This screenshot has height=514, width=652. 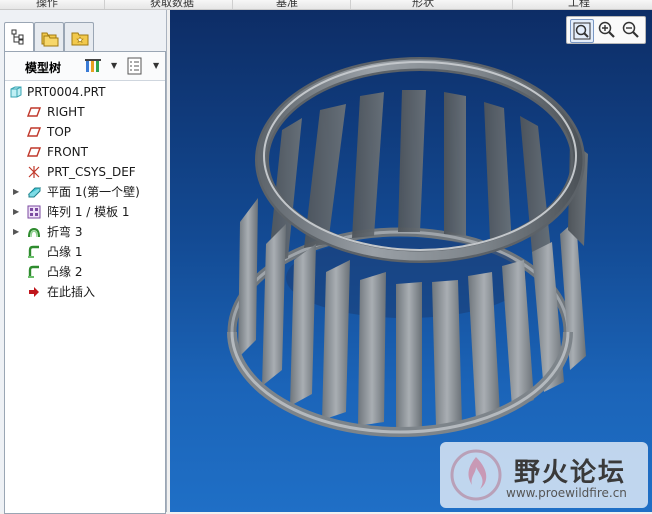 What do you see at coordinates (287, 4) in the screenshot?
I see `ribbon-group-datum: 基准` at bounding box center [287, 4].